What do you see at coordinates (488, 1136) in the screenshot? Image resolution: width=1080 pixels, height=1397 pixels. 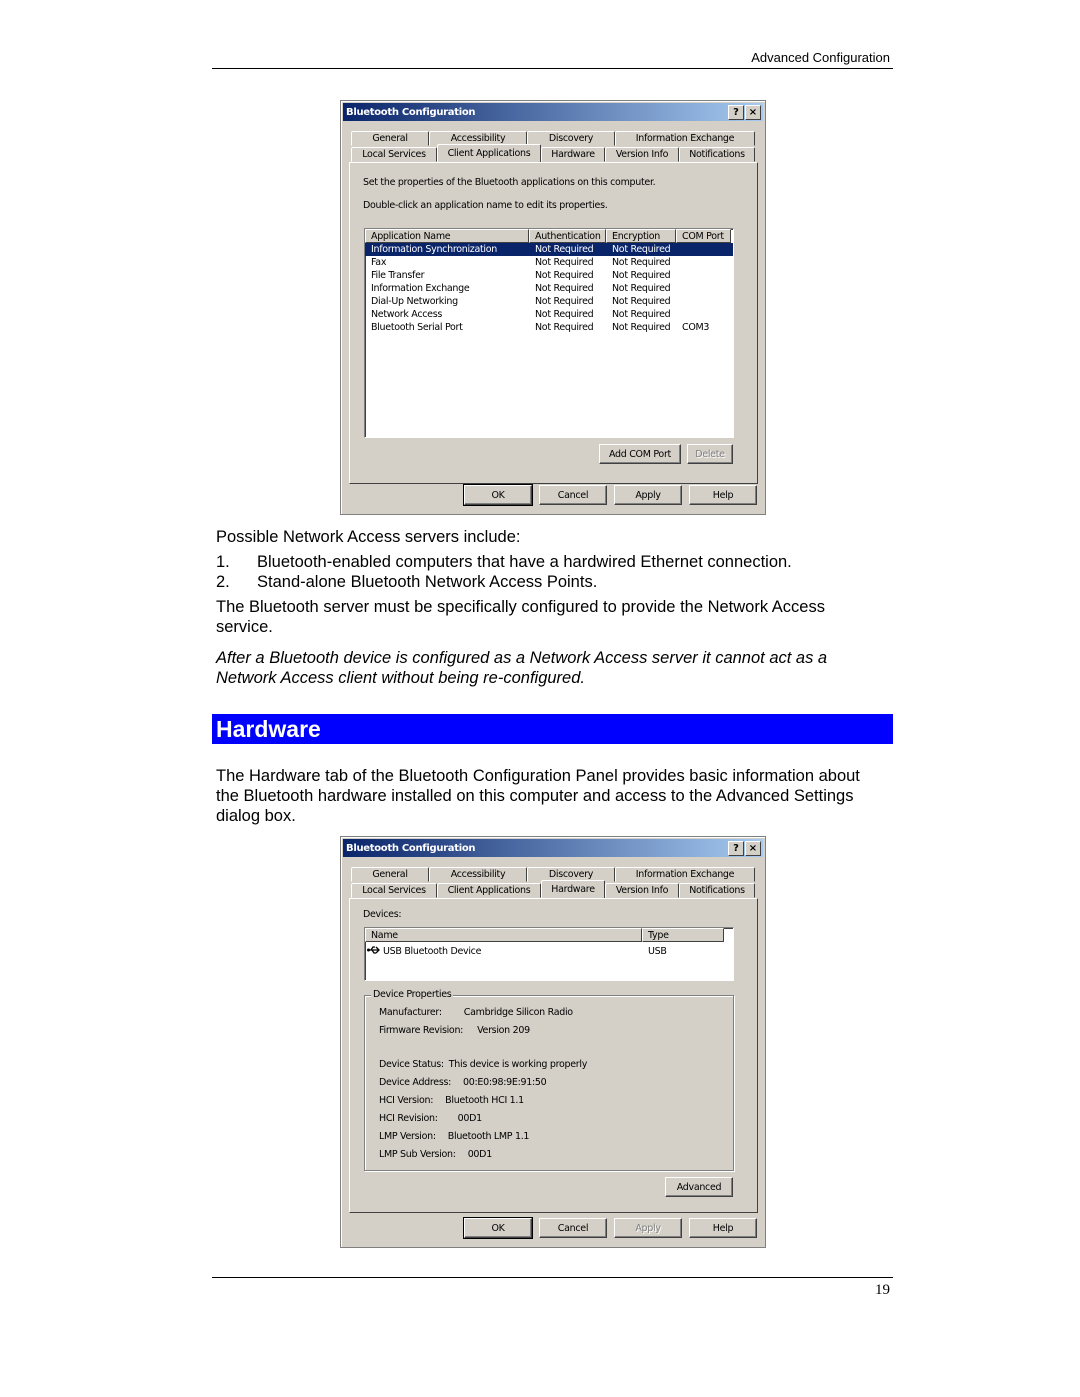 I see `property-value: Bluetooth LMP 1.1` at bounding box center [488, 1136].